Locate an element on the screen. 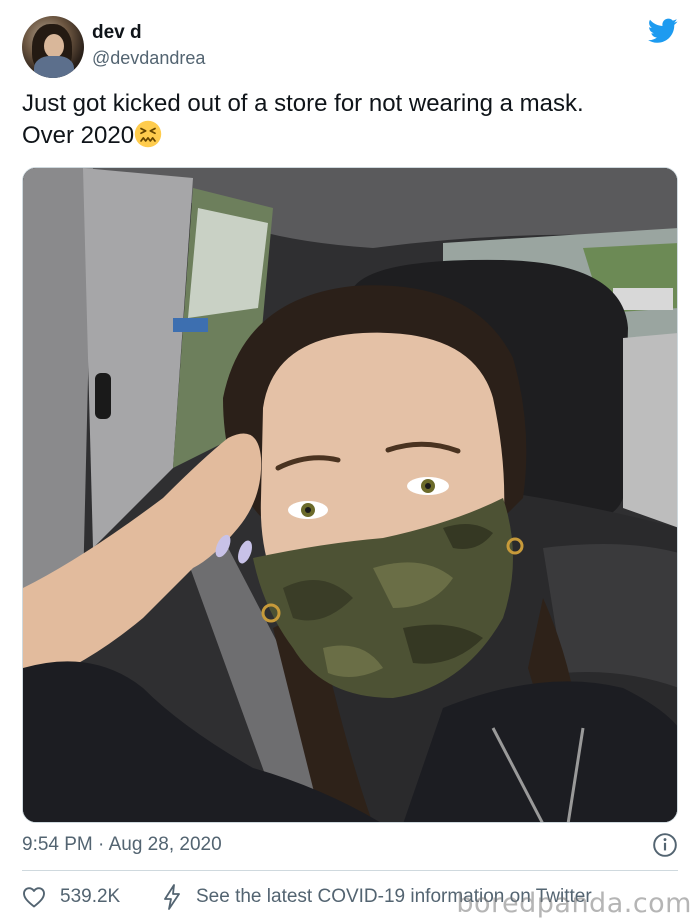 The width and height of the screenshot is (700, 924). user-handle: @devdandrea is located at coordinates (148, 58).